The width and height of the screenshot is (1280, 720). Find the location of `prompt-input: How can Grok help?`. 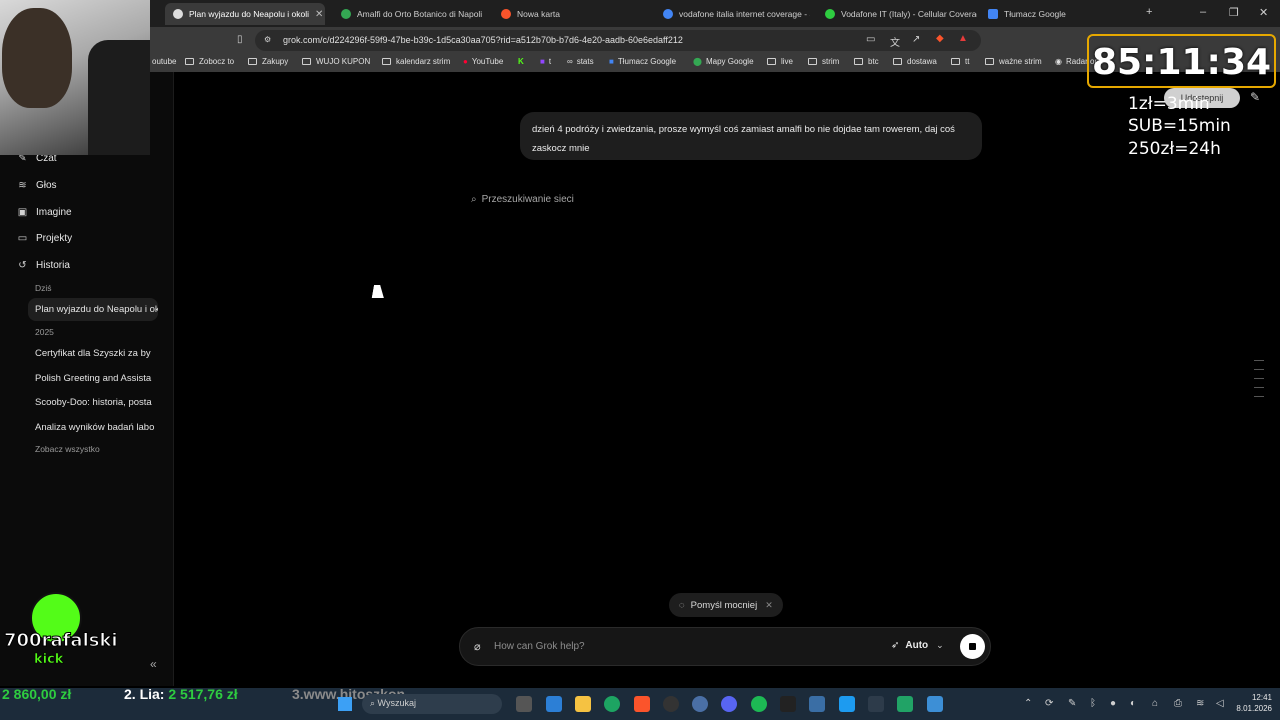

prompt-input: How can Grok help? is located at coordinates (539, 646).